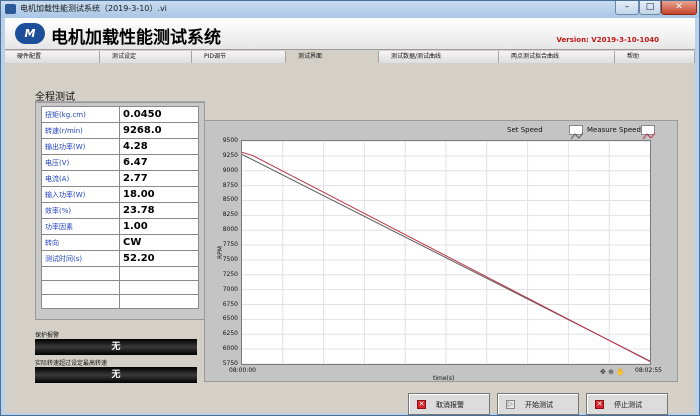 The width and height of the screenshot is (700, 416). What do you see at coordinates (230, 230) in the screenshot?
I see `y-tick-label: 8000` at bounding box center [230, 230].